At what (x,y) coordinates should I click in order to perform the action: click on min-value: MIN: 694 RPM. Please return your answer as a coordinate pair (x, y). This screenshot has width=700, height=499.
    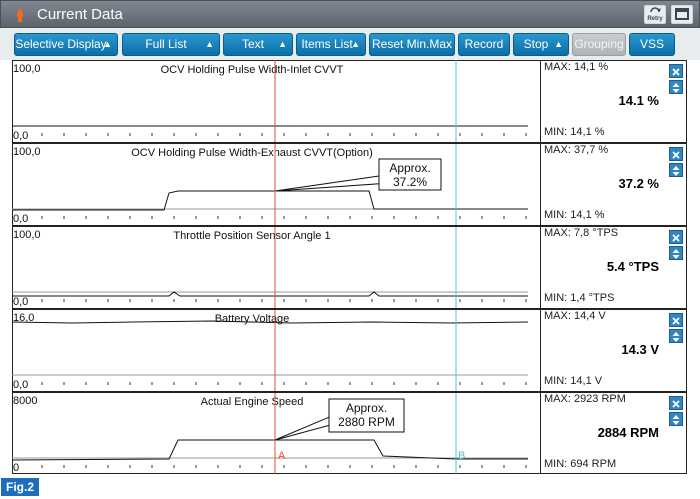
    Looking at the image, I should click on (580, 464).